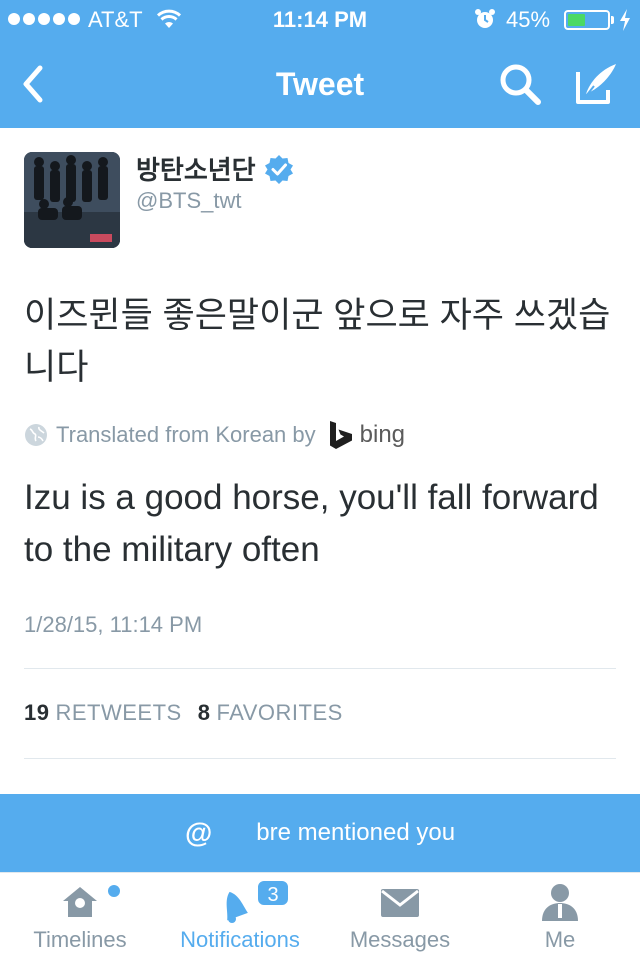  What do you see at coordinates (37, 712) in the screenshot?
I see `retweets-count: 19` at bounding box center [37, 712].